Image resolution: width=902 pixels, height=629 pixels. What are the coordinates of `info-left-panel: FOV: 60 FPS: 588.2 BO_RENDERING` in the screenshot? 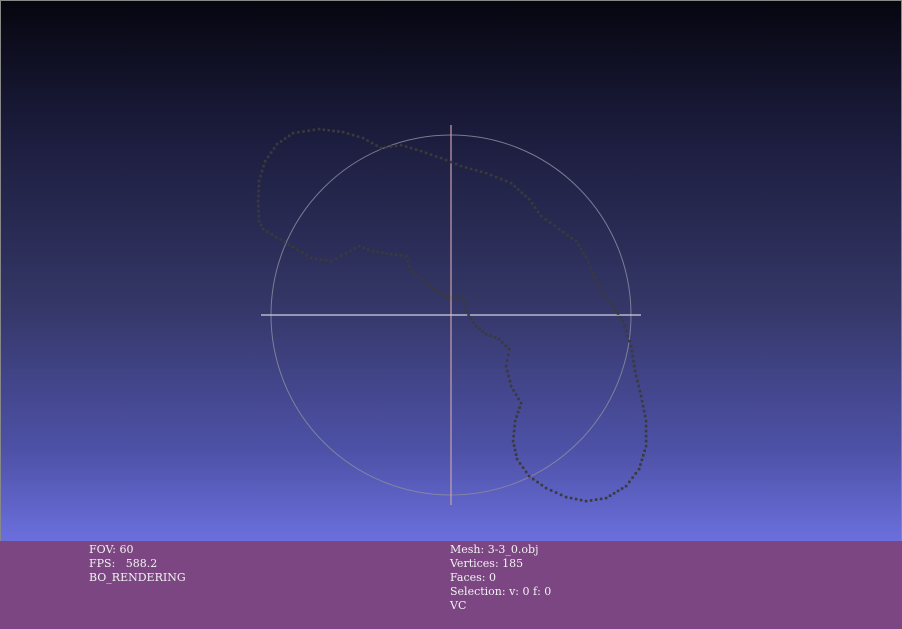 It's located at (137, 564).